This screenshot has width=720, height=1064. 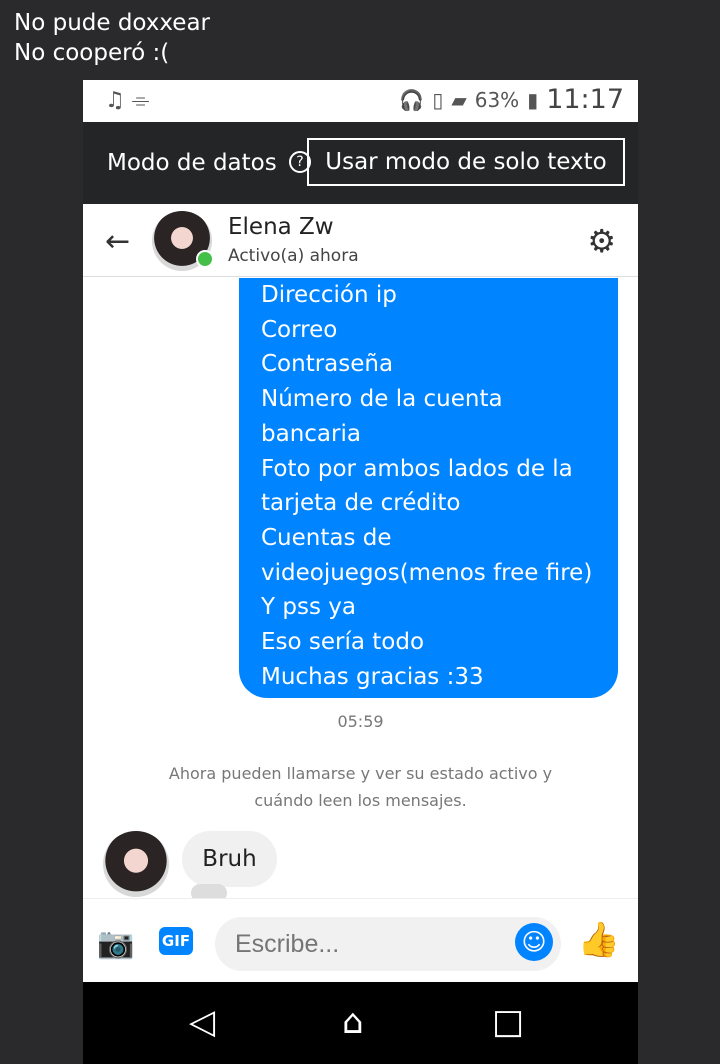 What do you see at coordinates (508, 1022) in the screenshot?
I see `recents-icon: □` at bounding box center [508, 1022].